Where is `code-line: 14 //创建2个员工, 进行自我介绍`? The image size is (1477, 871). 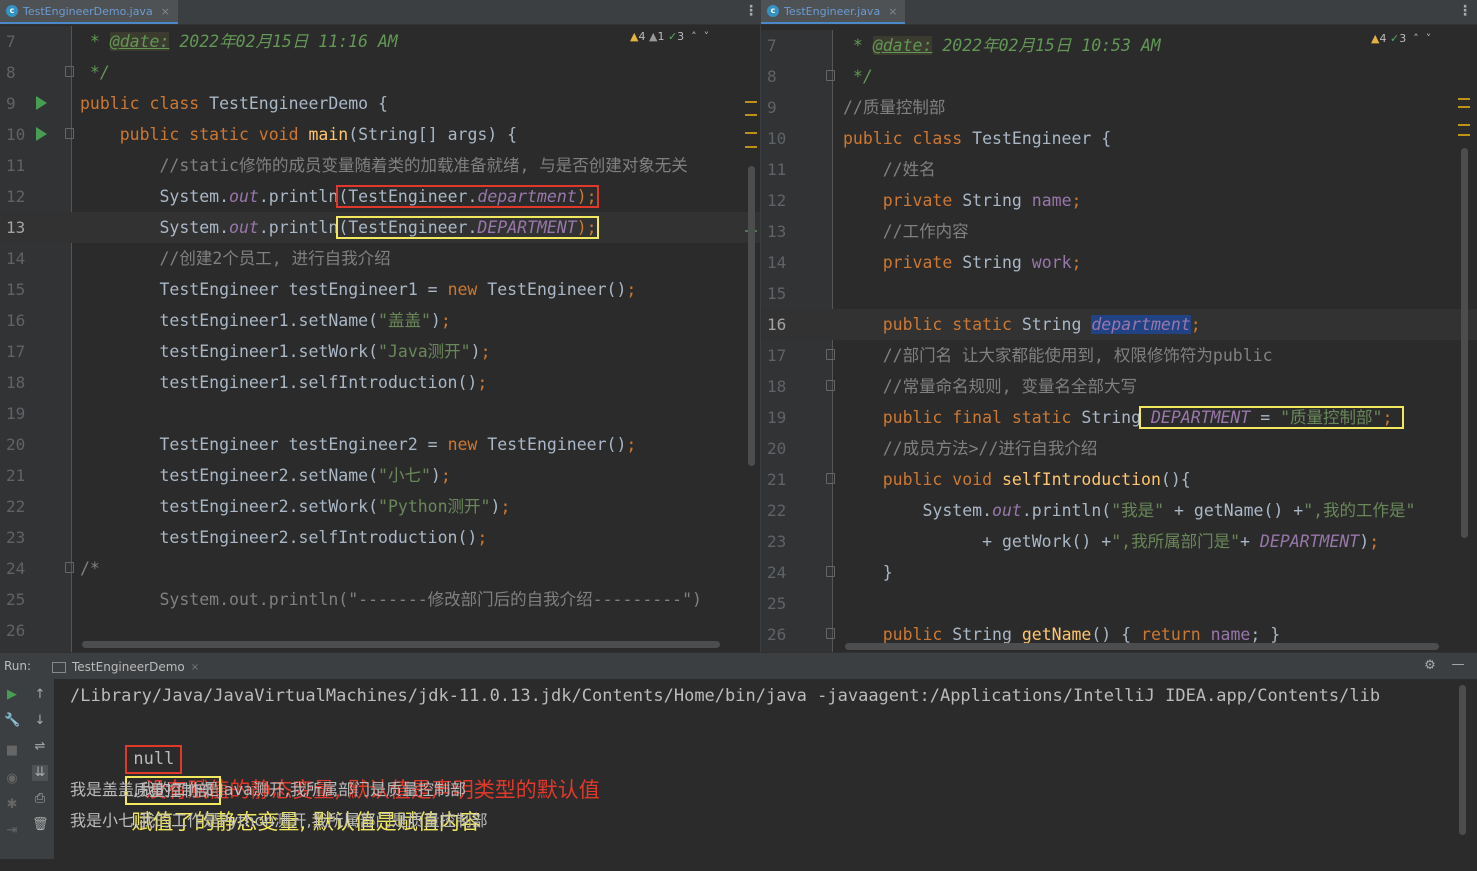
code-line: 14 //创建2个员工, 进行自我介绍 is located at coordinates (380, 258).